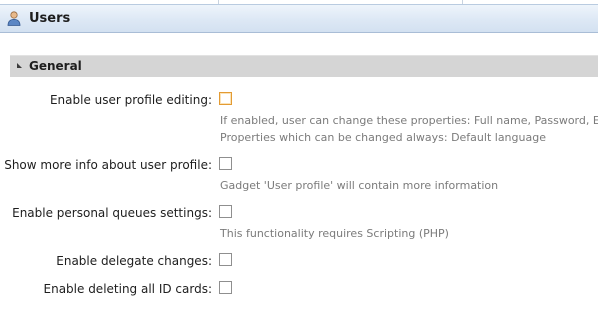 The width and height of the screenshot is (598, 311). Describe the element at coordinates (50, 18) in the screenshot. I see `panel-title: Users` at that location.